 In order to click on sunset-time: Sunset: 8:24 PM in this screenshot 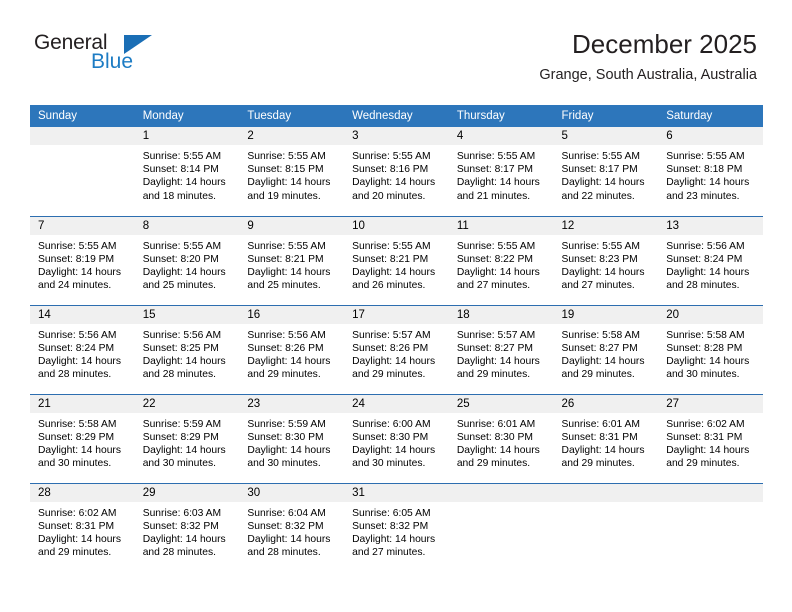, I will do `click(76, 348)`.